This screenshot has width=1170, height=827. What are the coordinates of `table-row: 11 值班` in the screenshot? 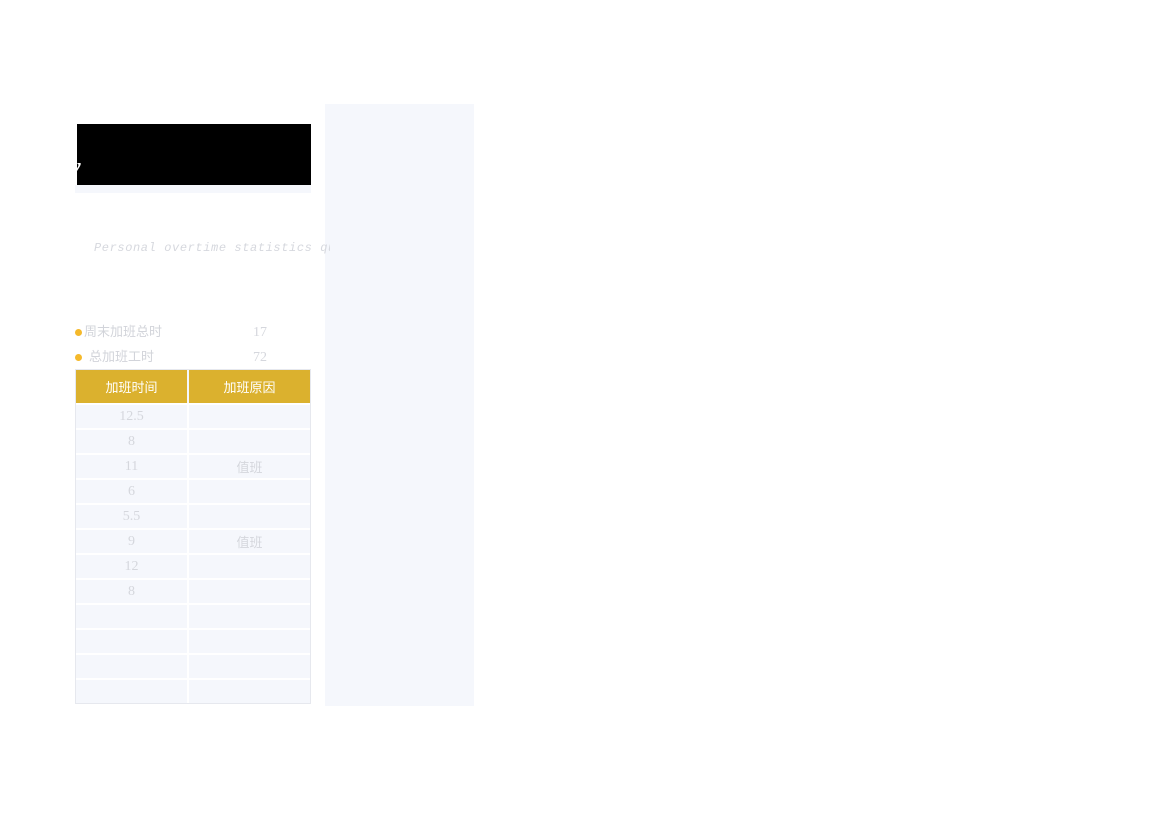 It's located at (193, 465).